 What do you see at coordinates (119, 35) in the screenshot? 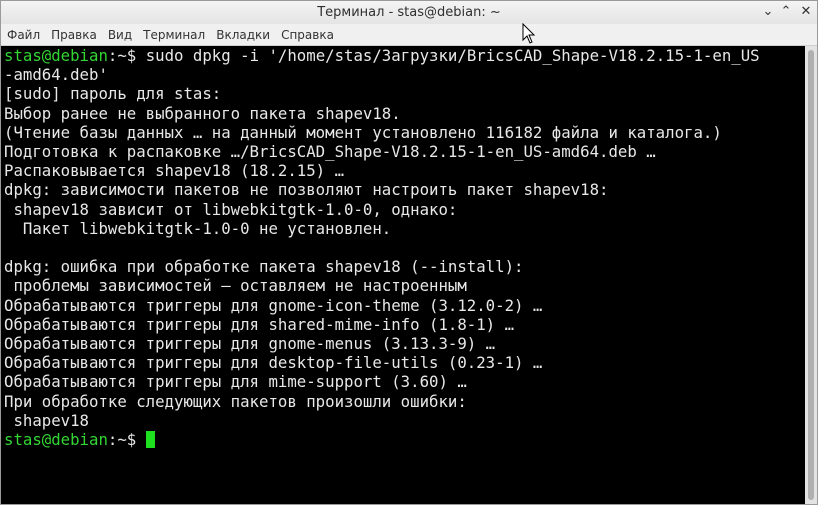
I see `menu-view: Вид` at bounding box center [119, 35].